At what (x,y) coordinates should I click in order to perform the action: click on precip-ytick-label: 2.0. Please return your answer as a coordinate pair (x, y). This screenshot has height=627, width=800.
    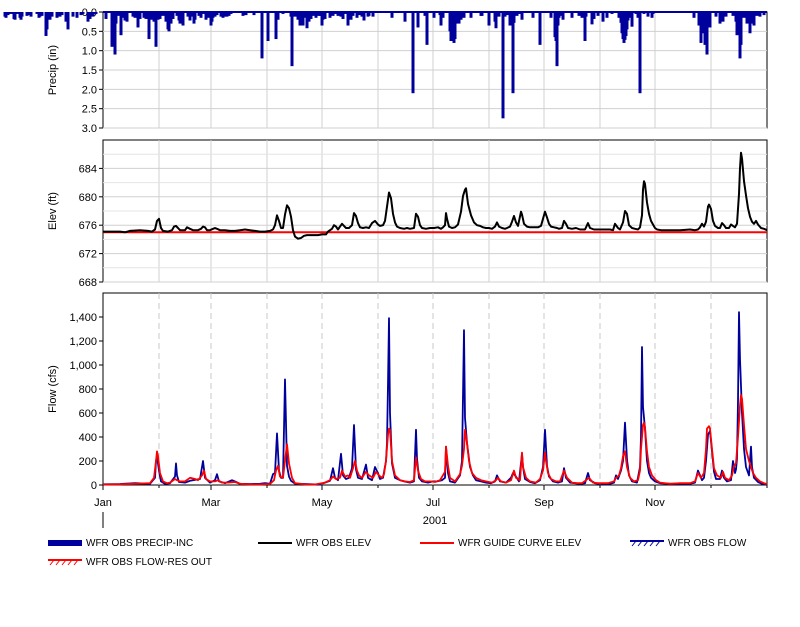
    Looking at the image, I should click on (89, 90).